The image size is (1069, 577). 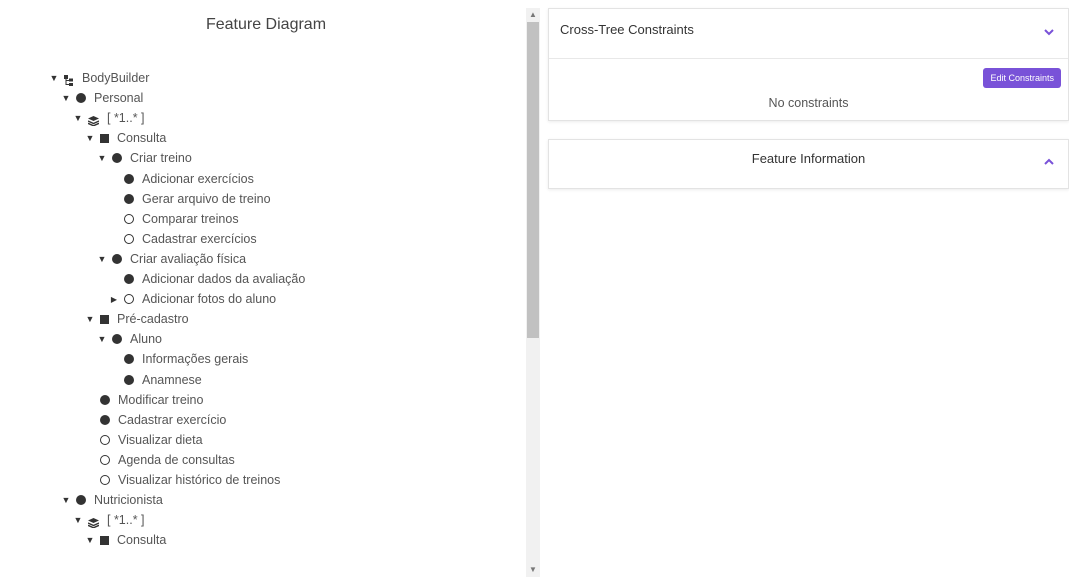 I want to click on tree-node-label: Criar avaliação física, so click(x=188, y=258).